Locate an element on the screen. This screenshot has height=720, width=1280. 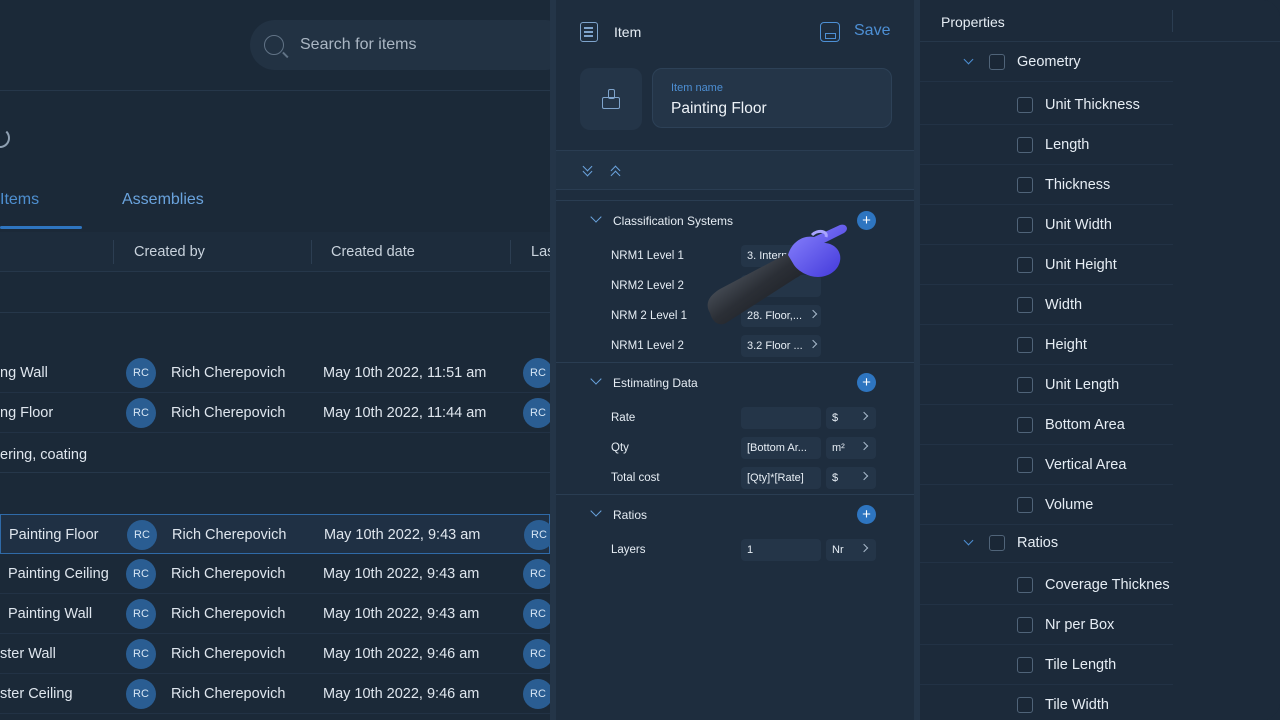
tree-item: Coverage Thicknes is located at coordinates (1046, 585).